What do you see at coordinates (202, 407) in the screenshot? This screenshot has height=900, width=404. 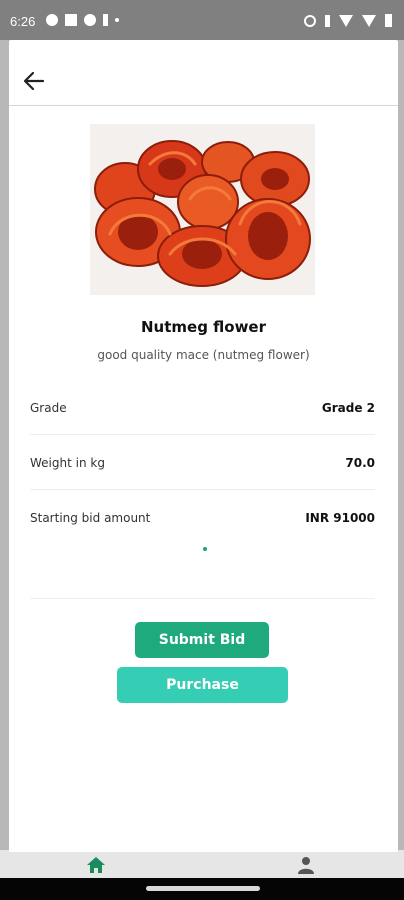 I see `detail-row-grade: Grade Grade 2` at bounding box center [202, 407].